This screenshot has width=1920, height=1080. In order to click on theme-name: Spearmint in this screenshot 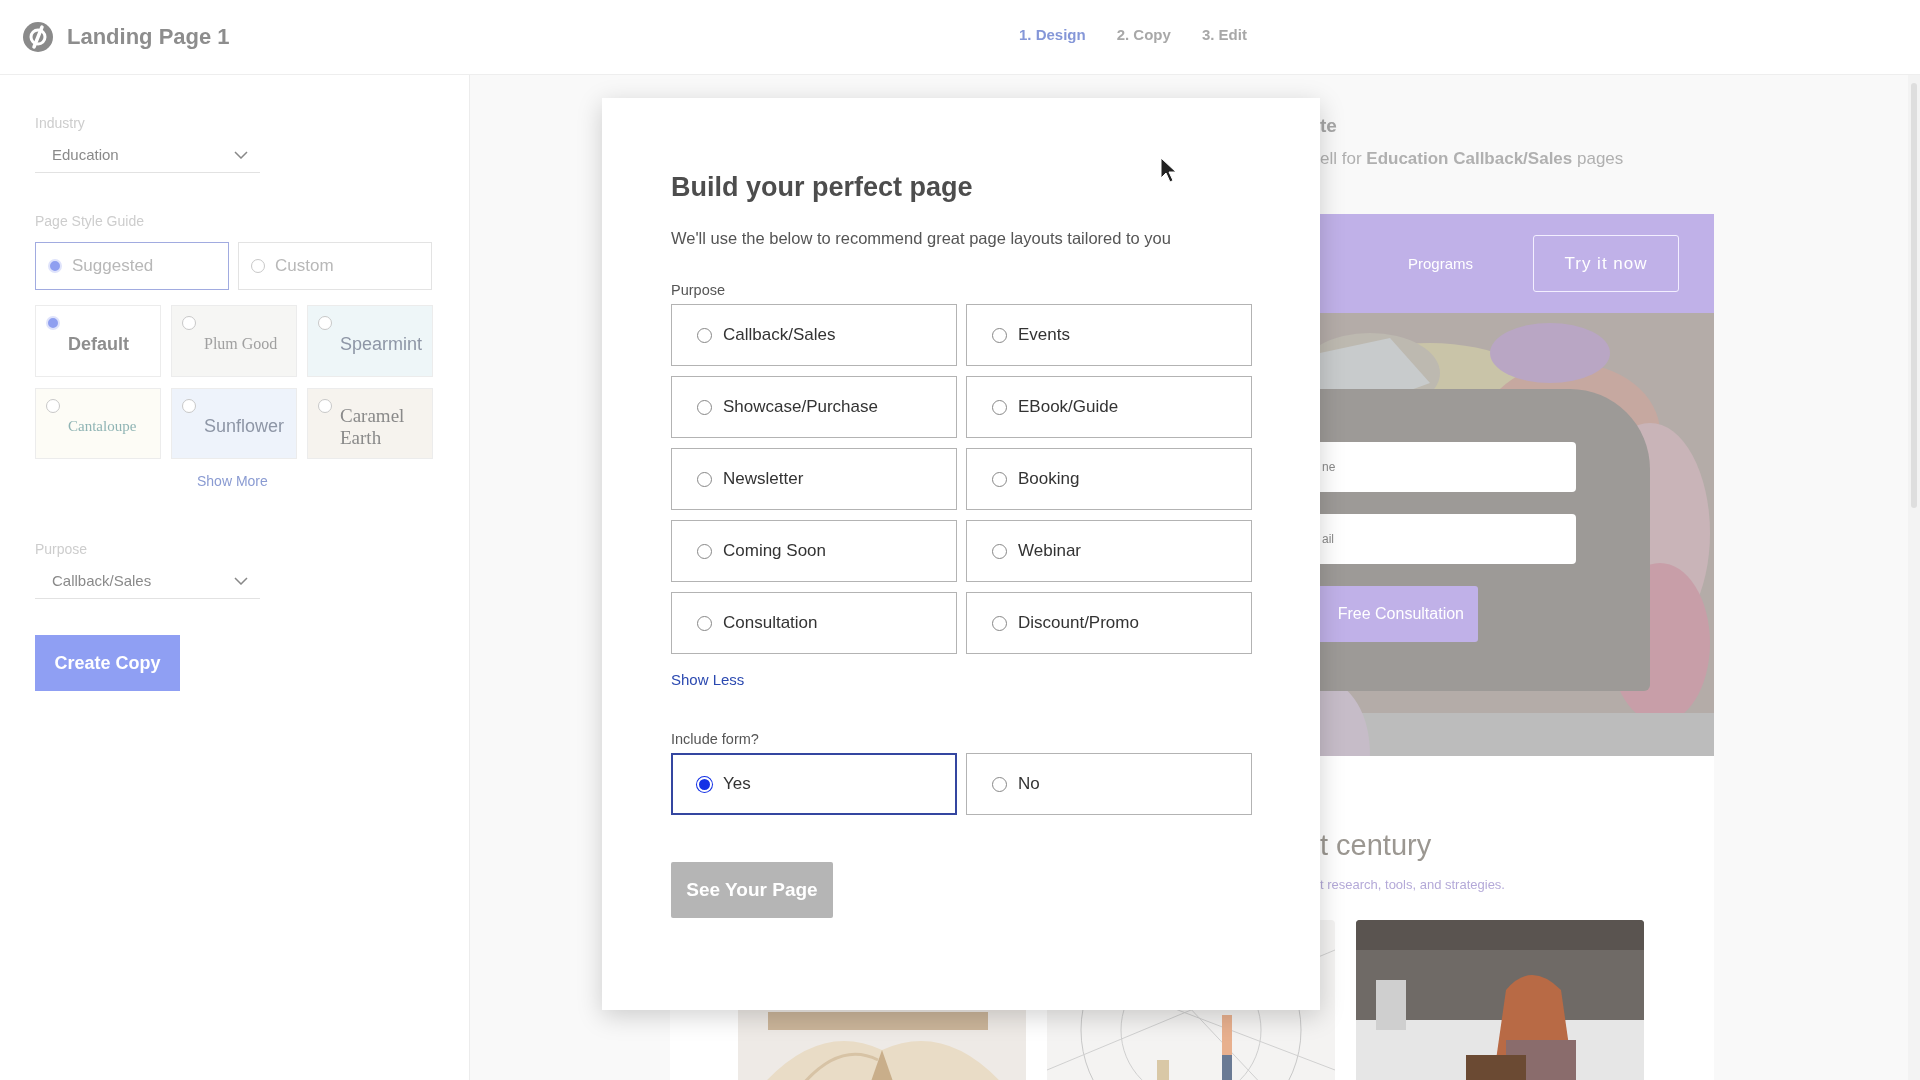, I will do `click(381, 344)`.